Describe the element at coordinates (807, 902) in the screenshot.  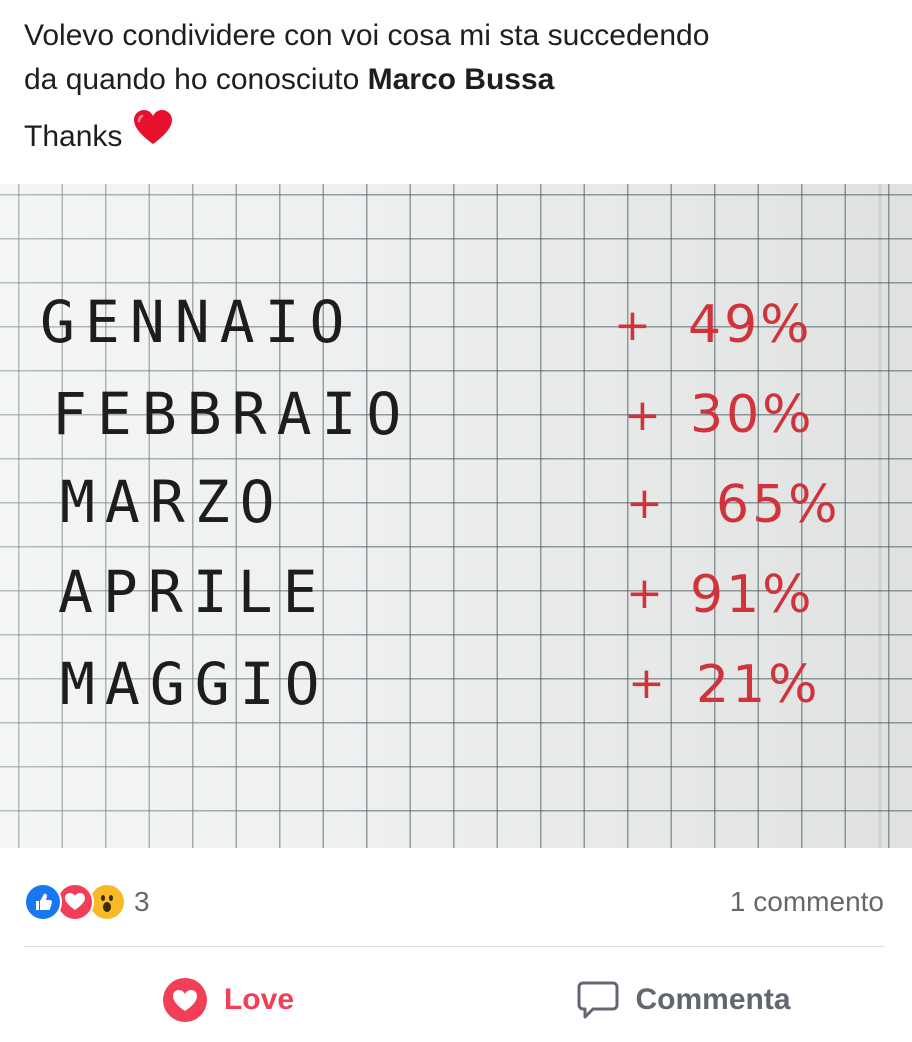
I see `comment-count-link: 1 commento` at that location.